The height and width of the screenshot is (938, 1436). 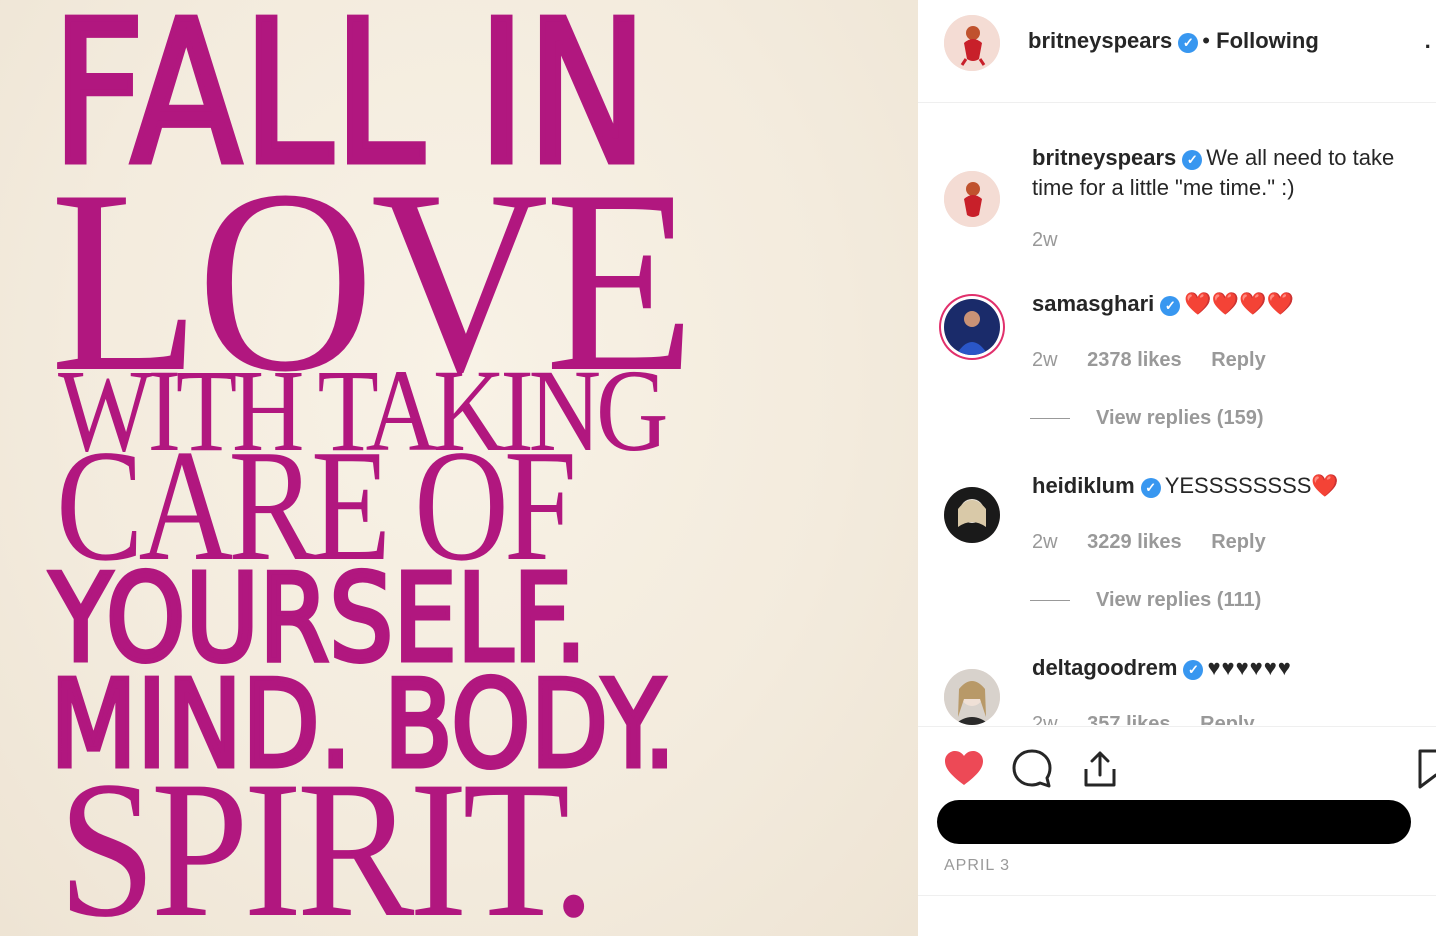 What do you see at coordinates (1251, 485) in the screenshot?
I see `comment-body: YESSSSSSSS❤️` at bounding box center [1251, 485].